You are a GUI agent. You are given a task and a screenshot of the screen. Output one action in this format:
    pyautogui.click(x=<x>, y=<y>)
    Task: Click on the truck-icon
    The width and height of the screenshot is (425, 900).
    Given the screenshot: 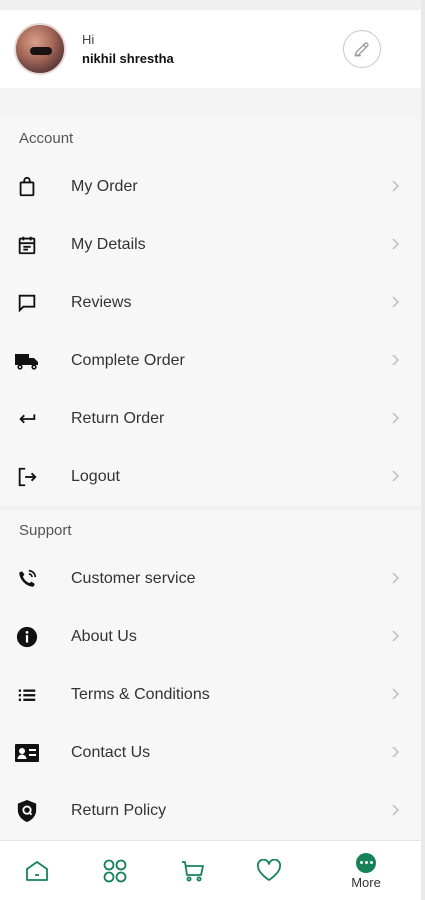 What is the action you would take?
    pyautogui.click(x=27, y=361)
    